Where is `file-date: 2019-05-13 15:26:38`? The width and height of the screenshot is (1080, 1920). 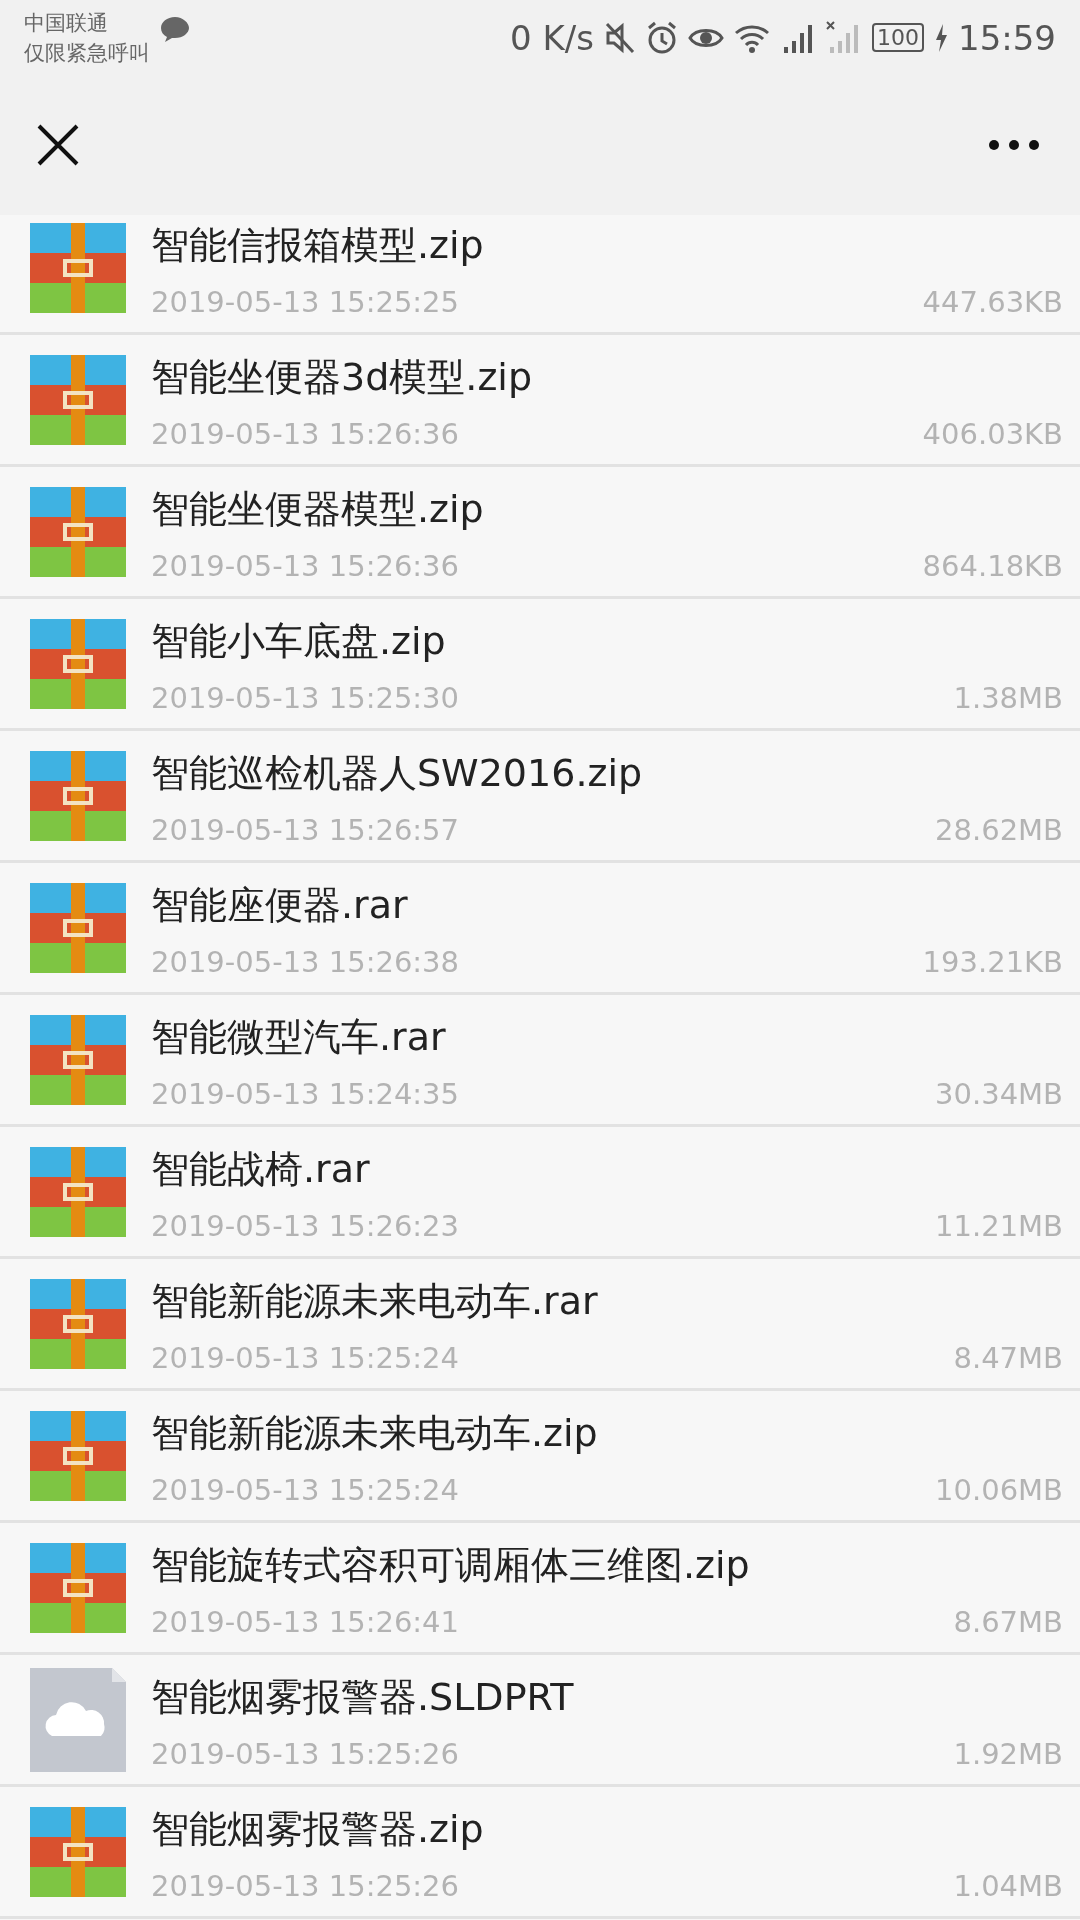 file-date: 2019-05-13 15:26:38 is located at coordinates (305, 962).